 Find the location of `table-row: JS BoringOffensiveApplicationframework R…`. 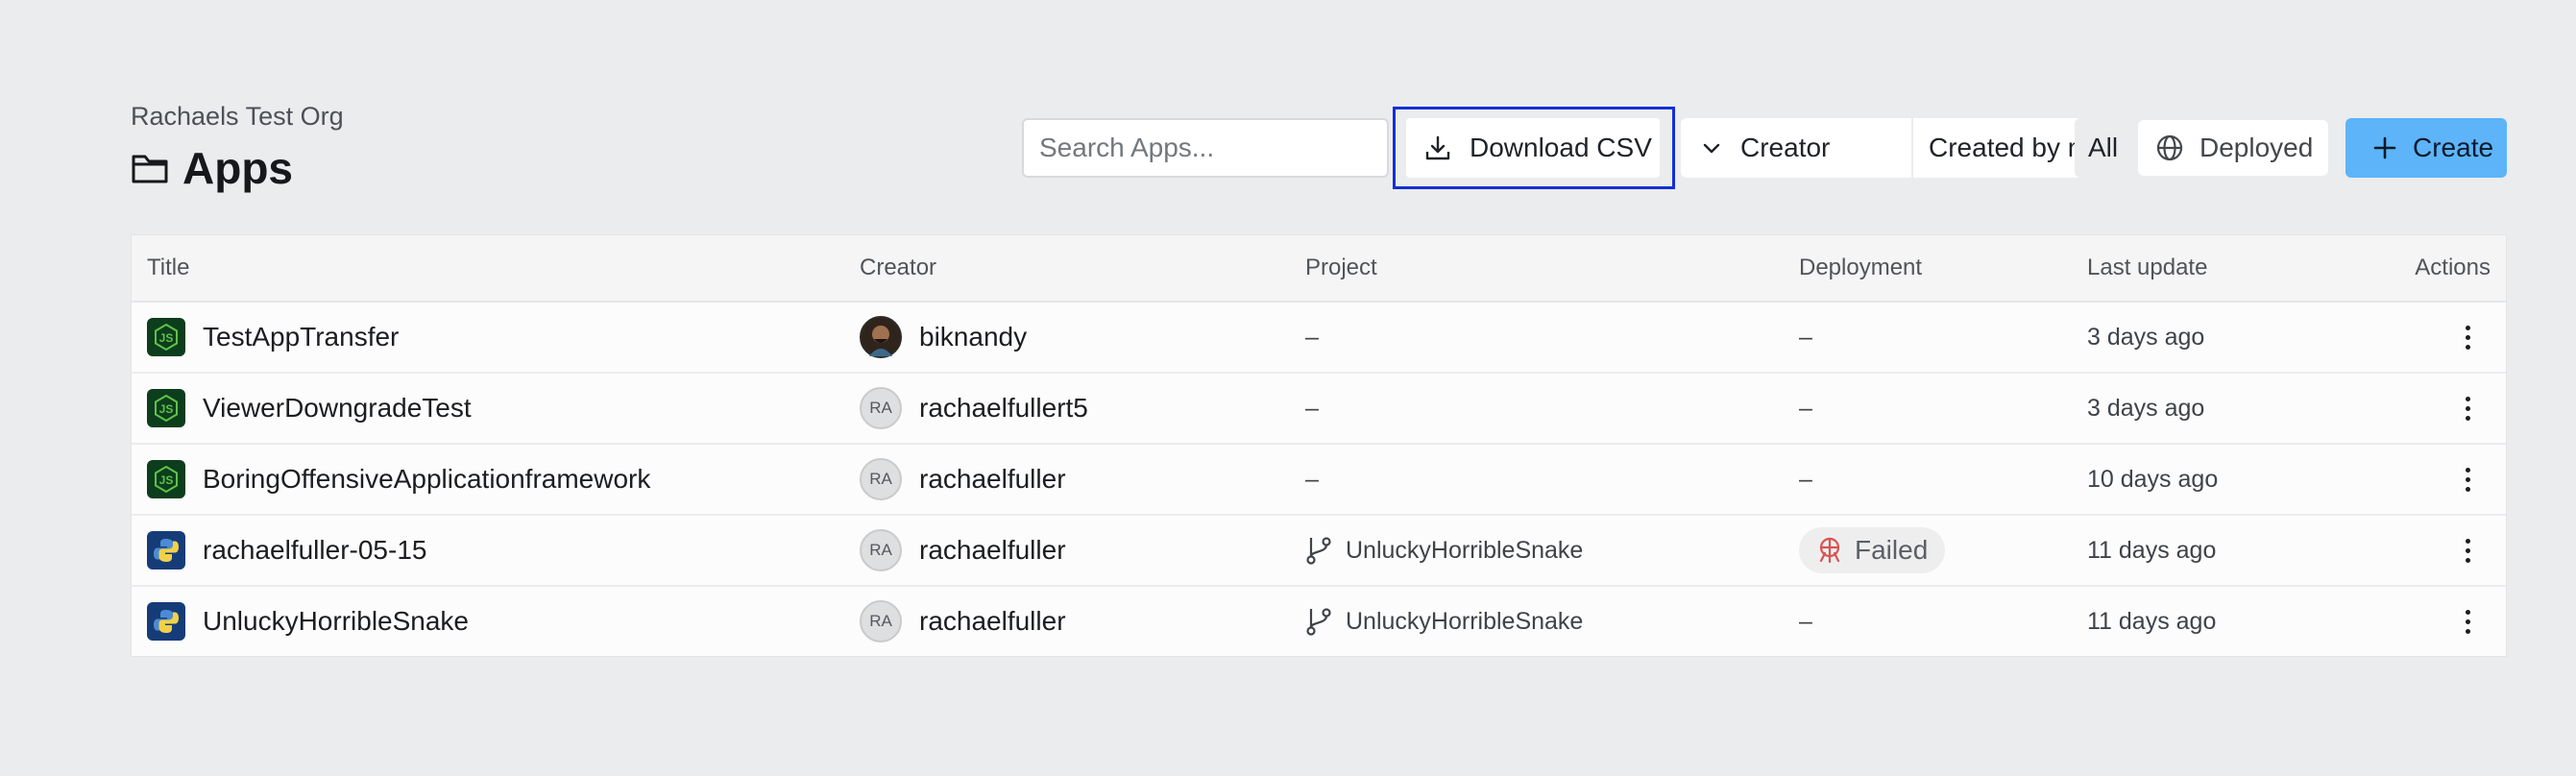

table-row: JS BoringOffensiveApplicationframework R… is located at coordinates (1319, 481).